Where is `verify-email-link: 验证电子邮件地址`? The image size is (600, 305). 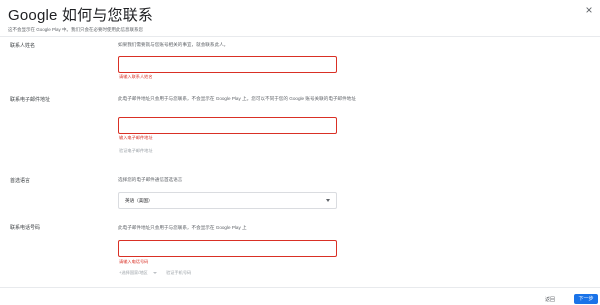
verify-email-link: 验证电子邮件地址 is located at coordinates (136, 151).